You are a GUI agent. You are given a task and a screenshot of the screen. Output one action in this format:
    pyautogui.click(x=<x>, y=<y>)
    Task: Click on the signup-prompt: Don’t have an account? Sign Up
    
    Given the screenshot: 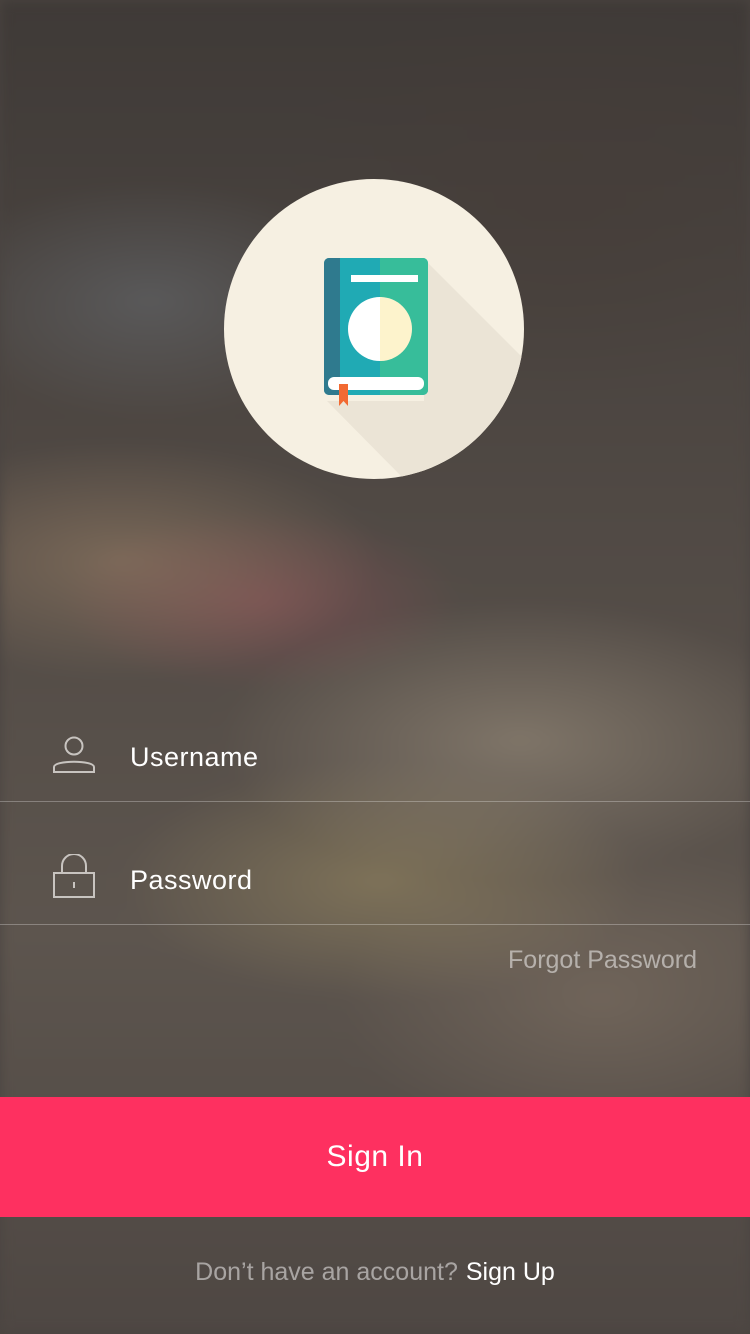 What is the action you would take?
    pyautogui.click(x=375, y=1272)
    